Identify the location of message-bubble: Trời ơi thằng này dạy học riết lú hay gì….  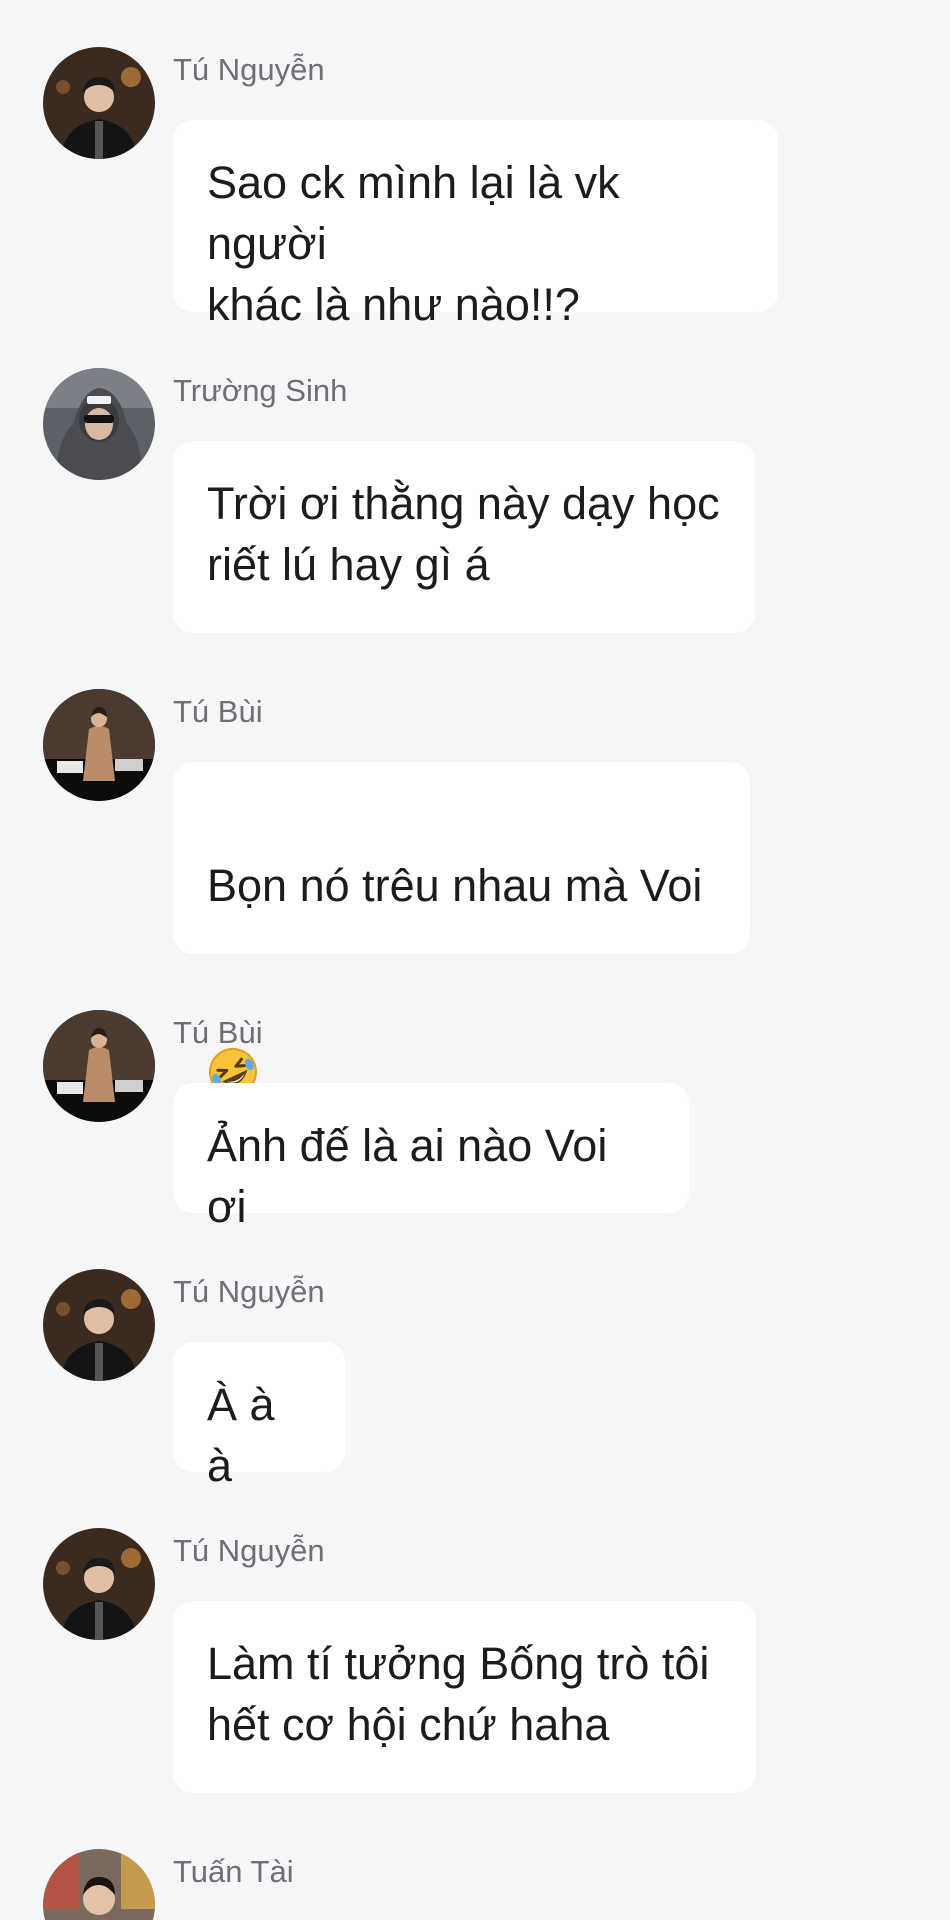
(464, 537).